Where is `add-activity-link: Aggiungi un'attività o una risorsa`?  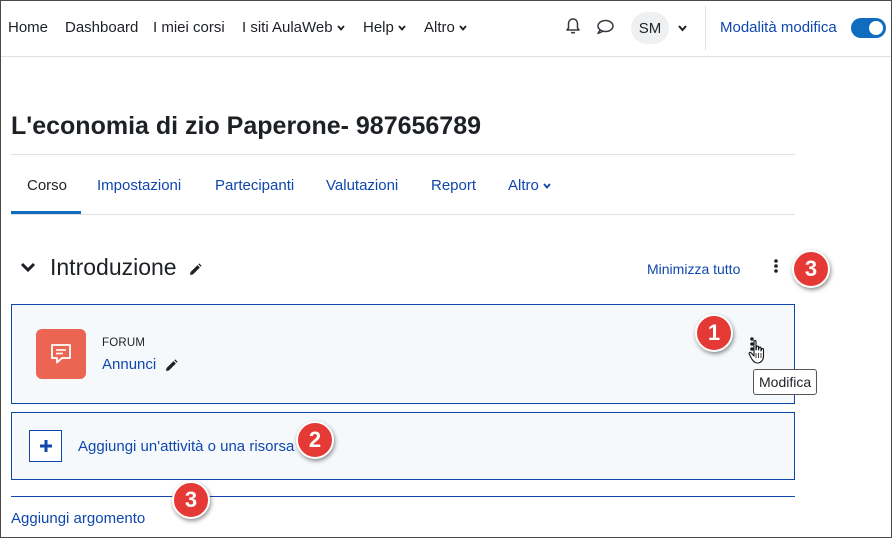
add-activity-link: Aggiungi un'attività o una risorsa is located at coordinates (186, 446).